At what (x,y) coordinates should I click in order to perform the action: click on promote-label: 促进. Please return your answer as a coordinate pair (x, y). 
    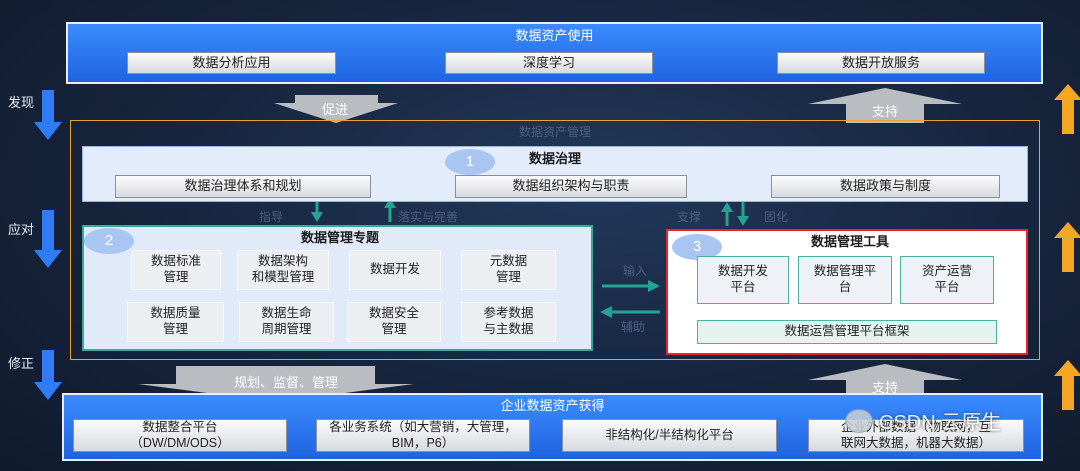
    Looking at the image, I should click on (335, 109).